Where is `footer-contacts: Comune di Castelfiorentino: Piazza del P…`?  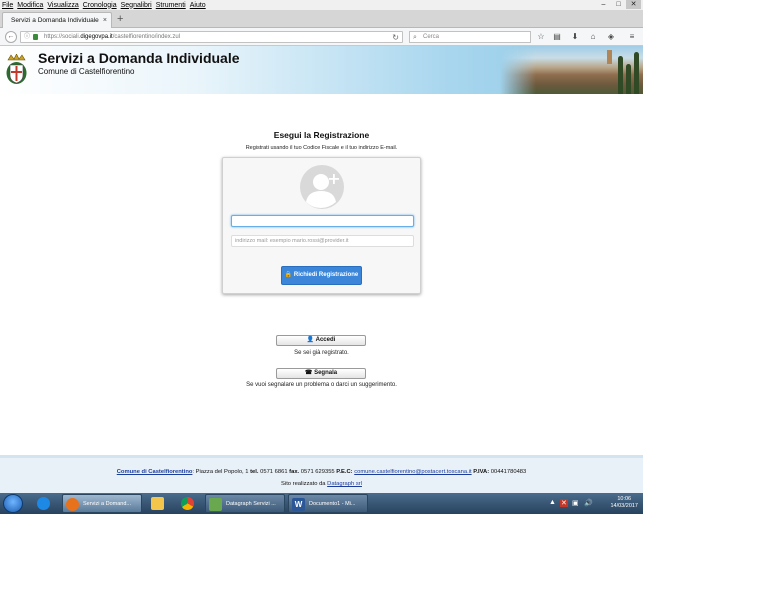 footer-contacts: Comune di Castelfiorentino: Piazza del P… is located at coordinates (321, 472).